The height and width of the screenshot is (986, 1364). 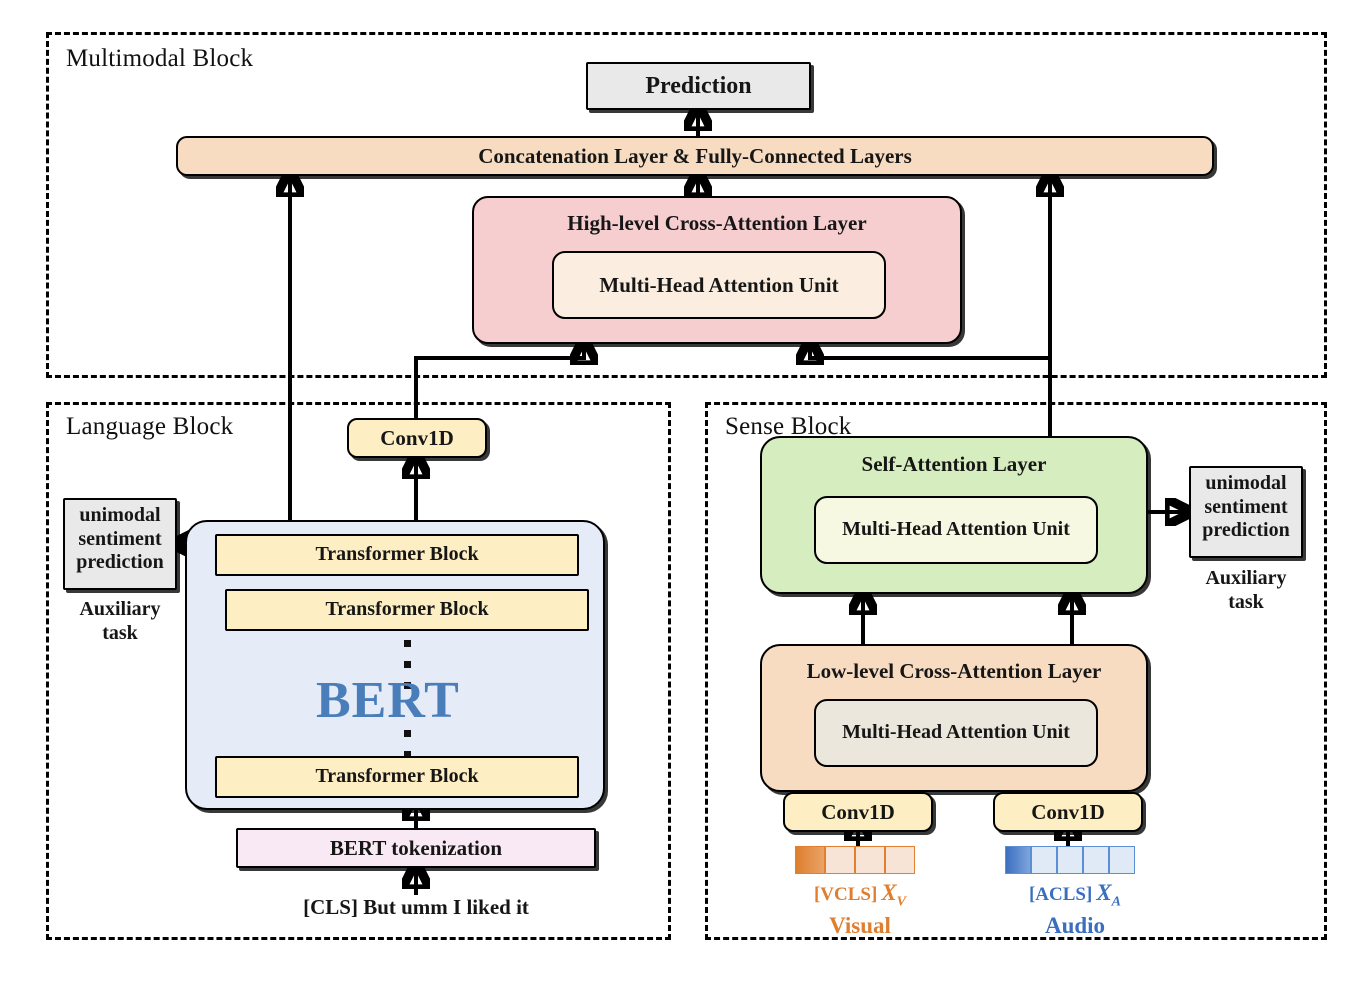 I want to click on transformer-block-2: Transformer Block, so click(x=407, y=610).